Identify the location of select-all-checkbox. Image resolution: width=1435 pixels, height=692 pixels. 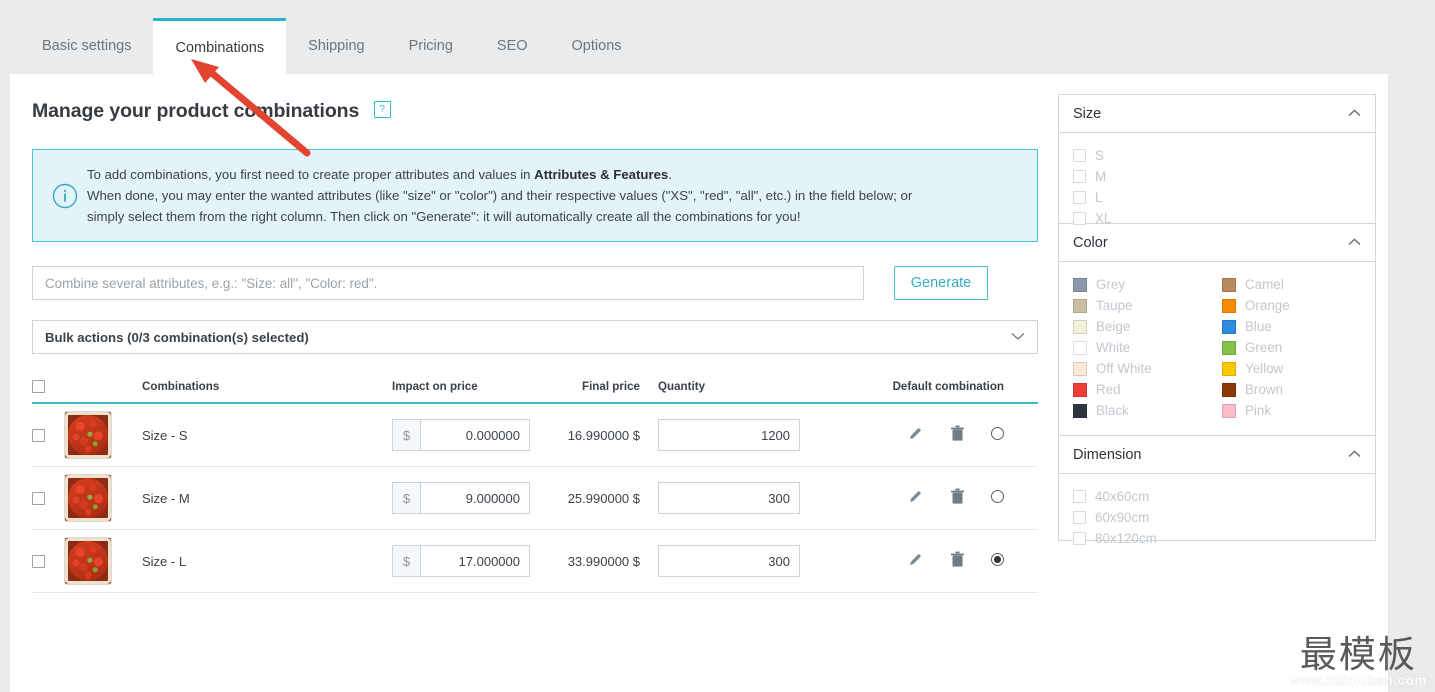
(38, 386).